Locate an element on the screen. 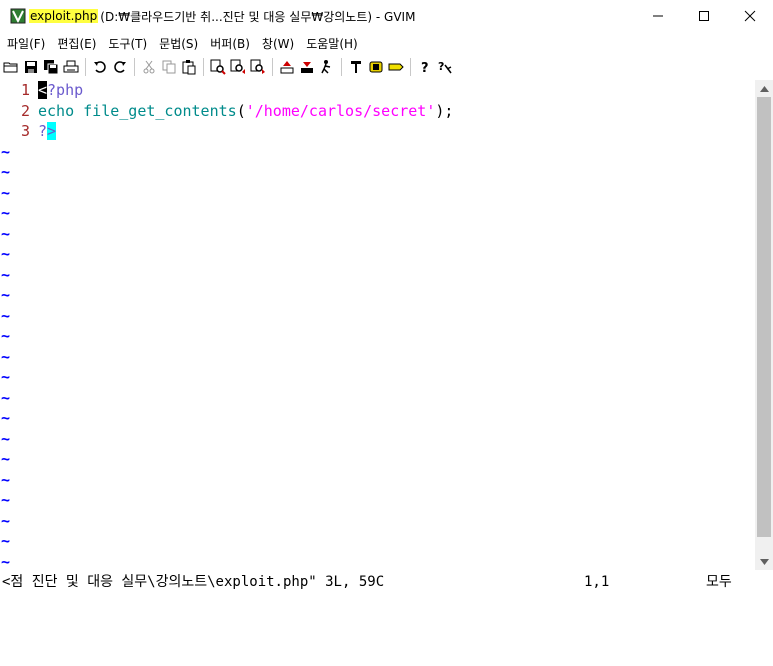 This screenshot has height=666, width=773. undo-icon is located at coordinates (100, 67).